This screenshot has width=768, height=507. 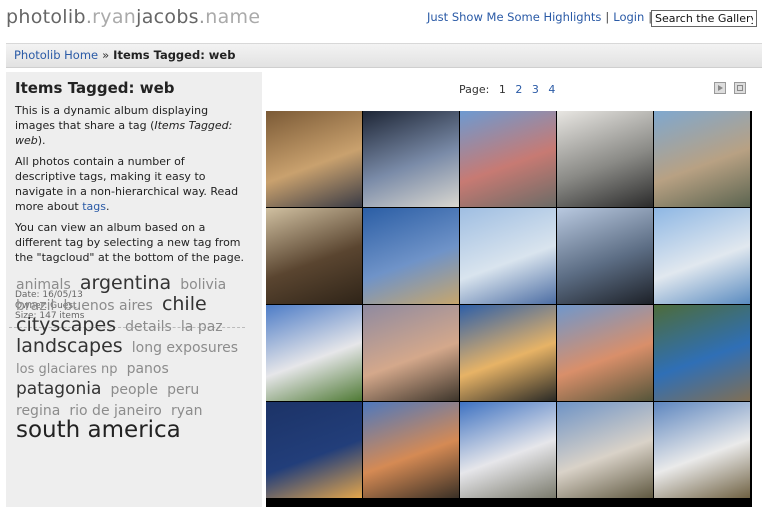 What do you see at coordinates (56, 55) in the screenshot?
I see `breadcrumb-home-link: Photolib Home` at bounding box center [56, 55].